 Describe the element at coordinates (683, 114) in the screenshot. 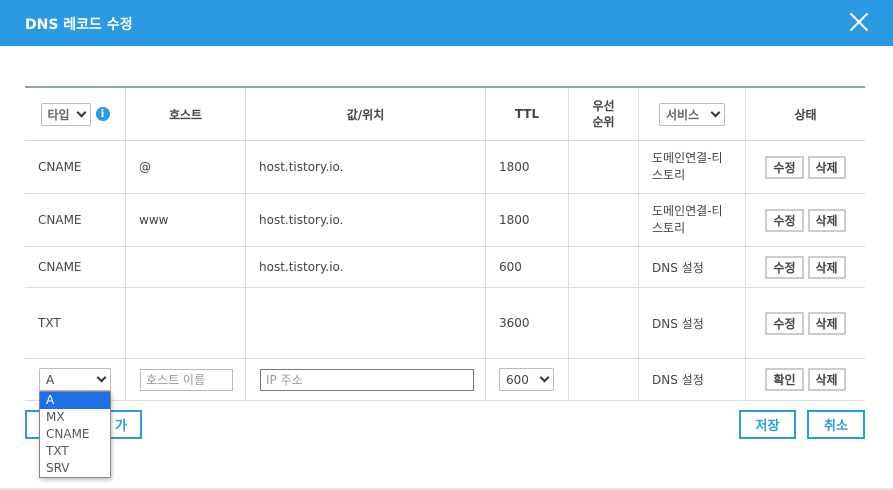

I see `service-filter-label: 서비스` at that location.